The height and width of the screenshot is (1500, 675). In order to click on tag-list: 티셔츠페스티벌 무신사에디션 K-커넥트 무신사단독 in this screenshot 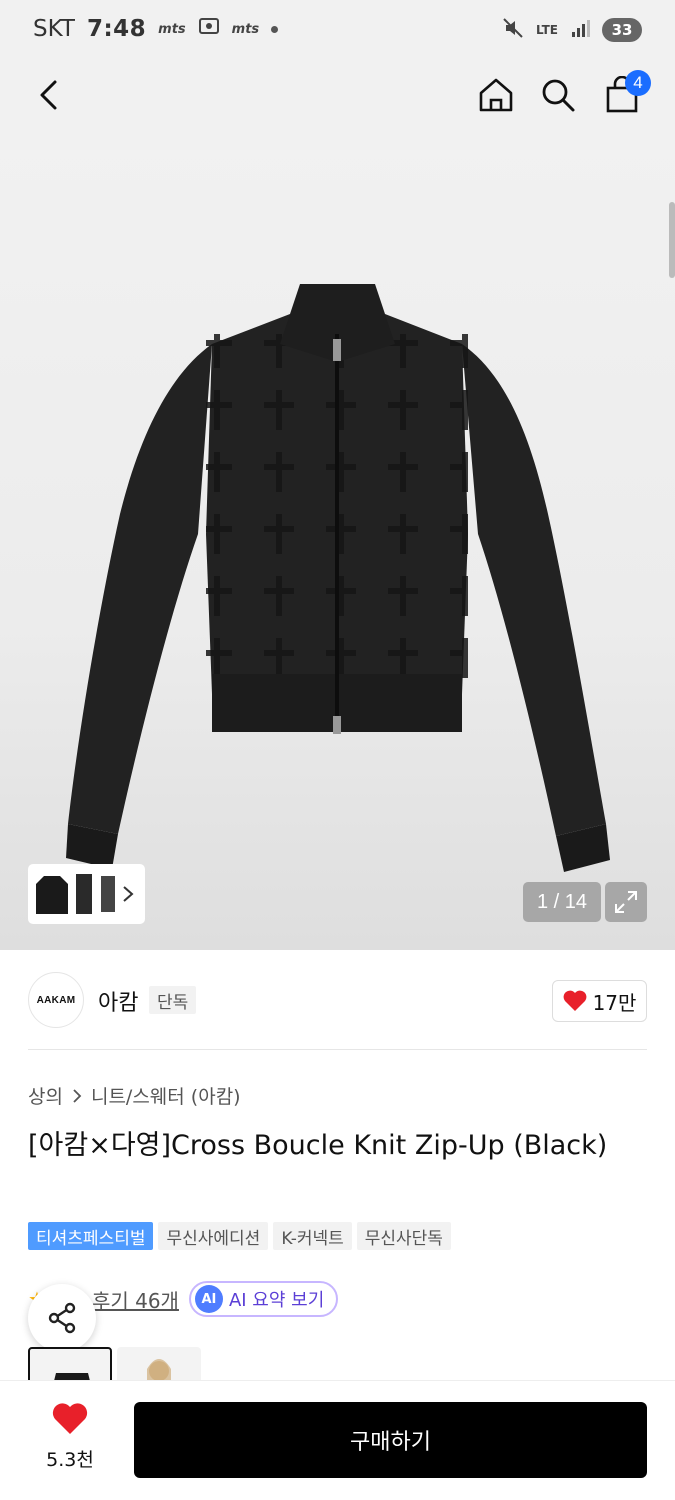, I will do `click(239, 1236)`.